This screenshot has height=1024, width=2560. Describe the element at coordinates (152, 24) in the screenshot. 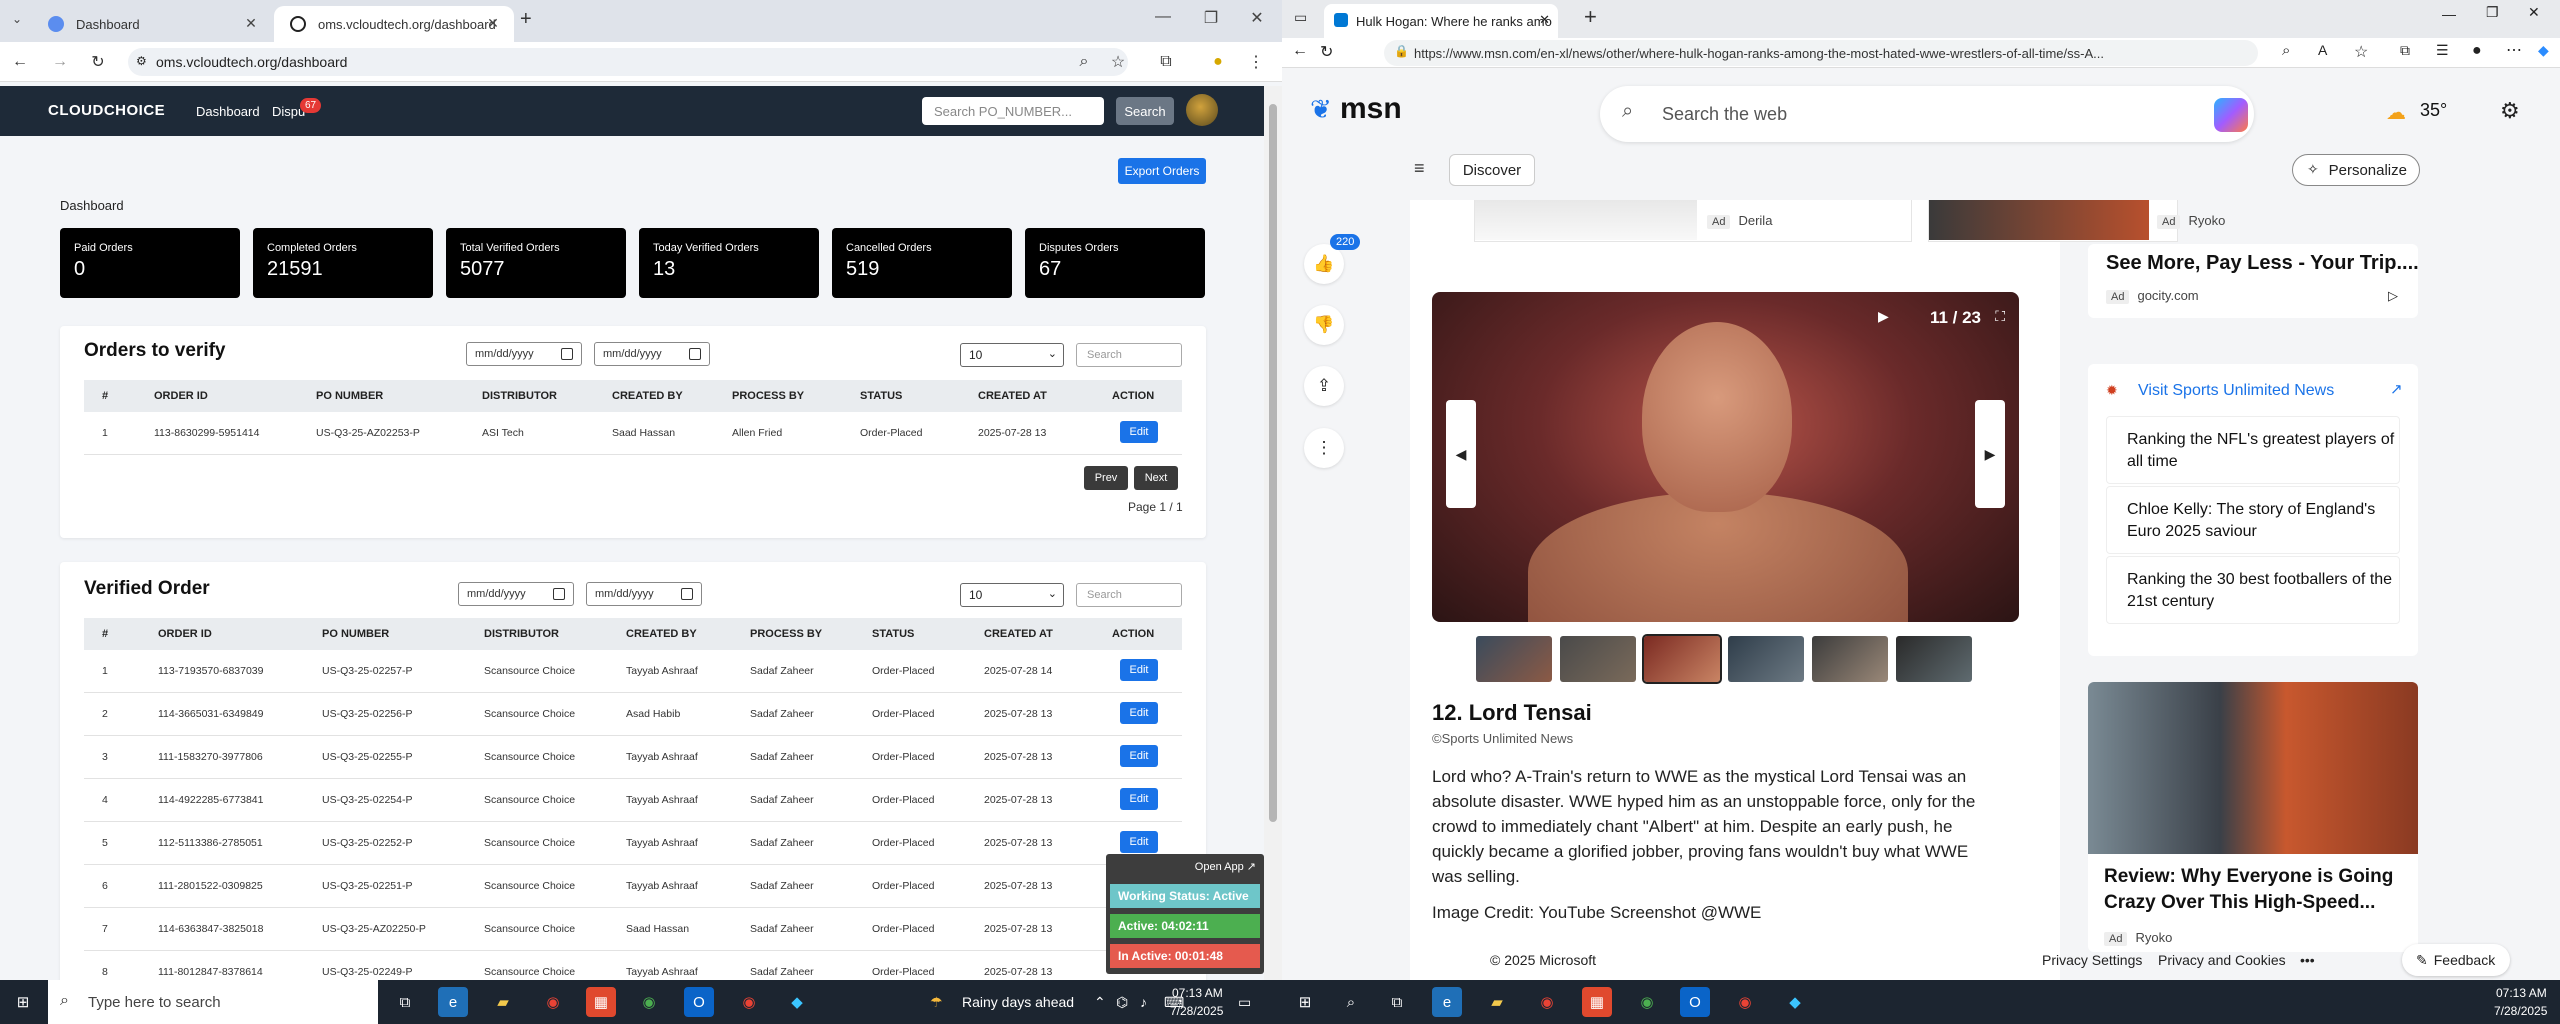

I see `tab-dashboard: Dashboard ✕` at that location.